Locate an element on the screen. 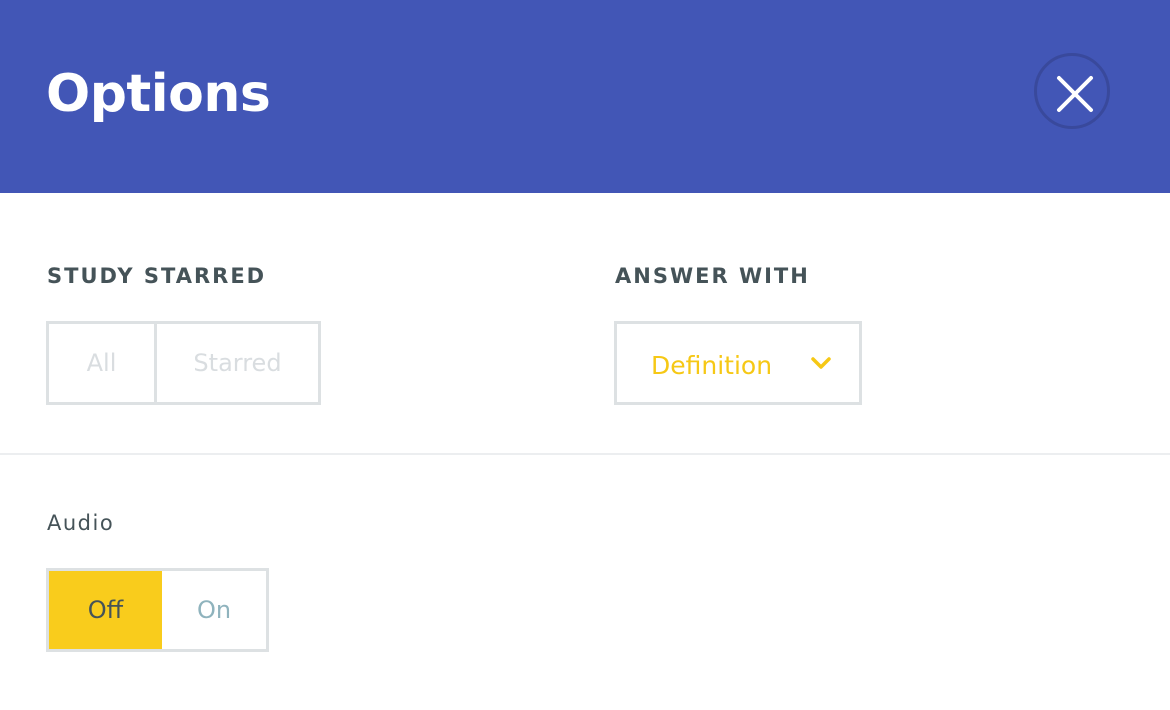  audio-toggle: Off On is located at coordinates (157, 610).